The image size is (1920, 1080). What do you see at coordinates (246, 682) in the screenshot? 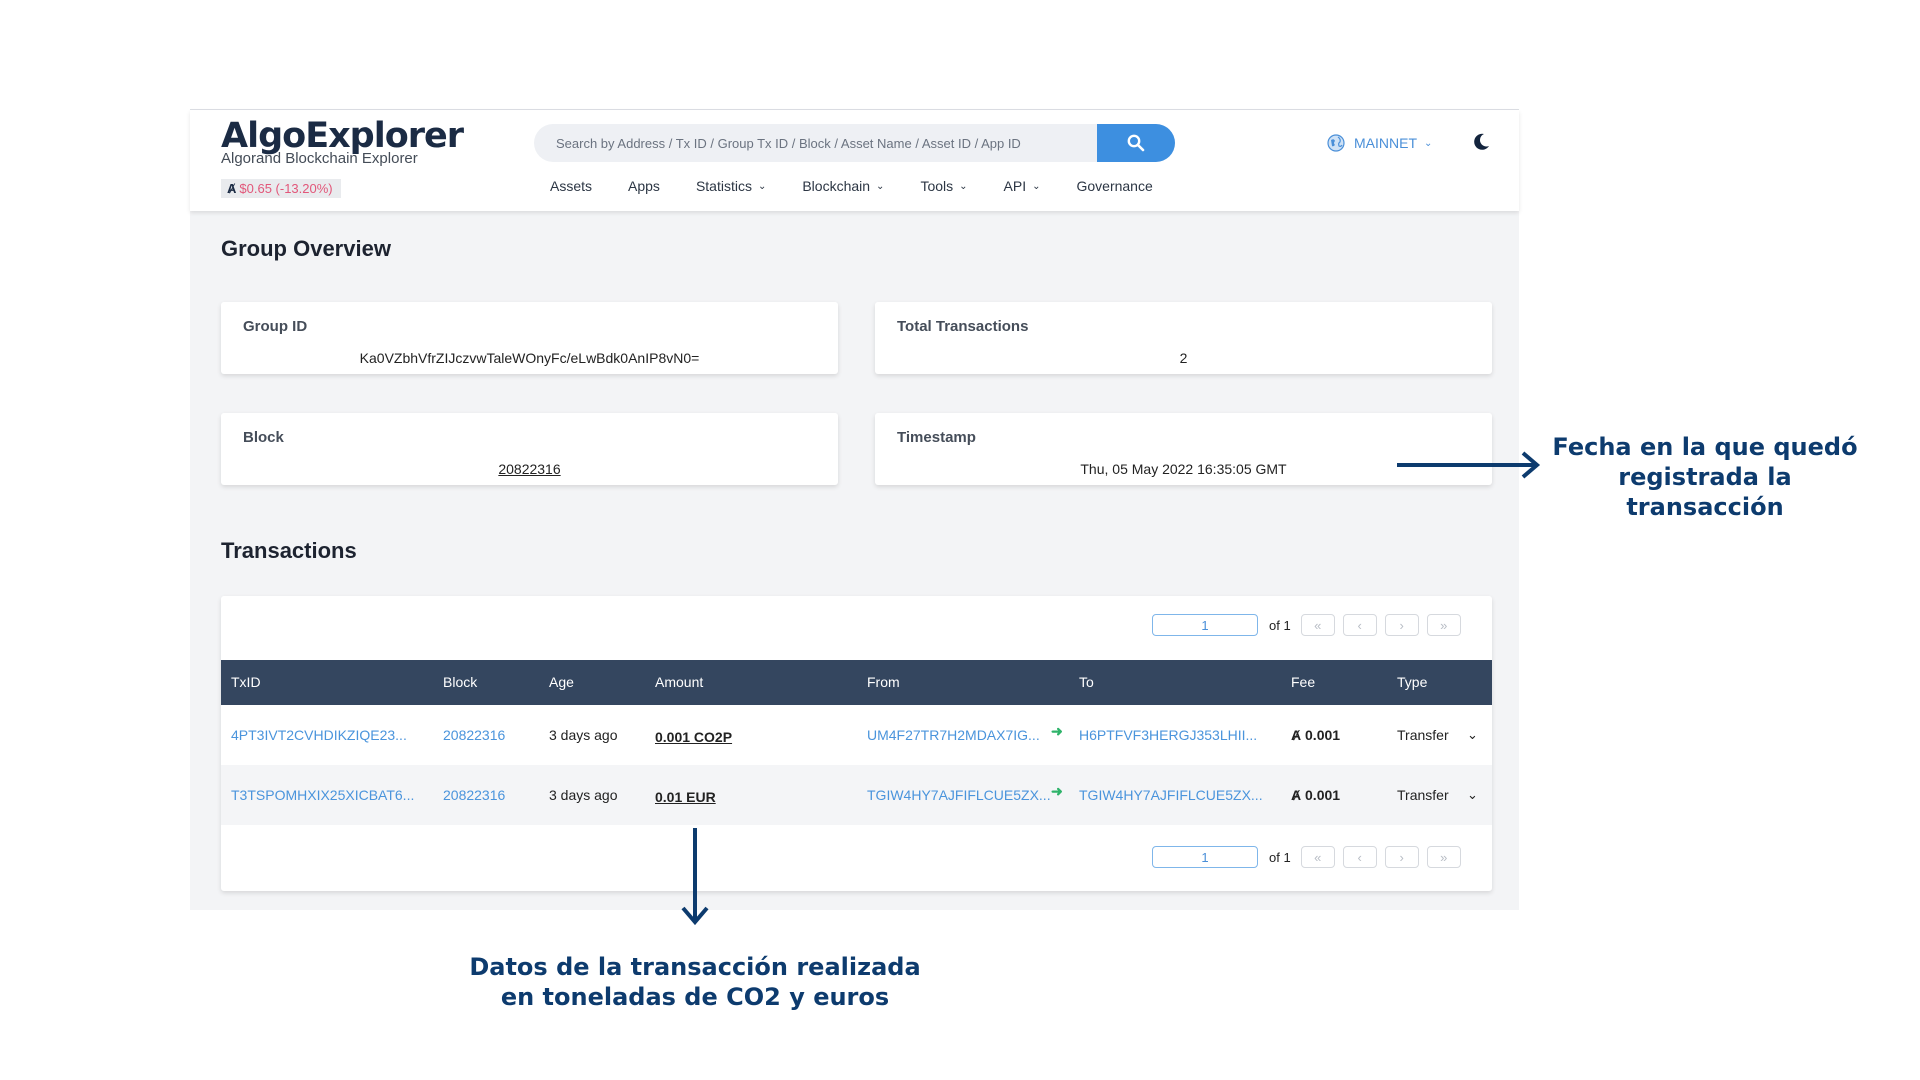
I see `column-header: TxID` at bounding box center [246, 682].